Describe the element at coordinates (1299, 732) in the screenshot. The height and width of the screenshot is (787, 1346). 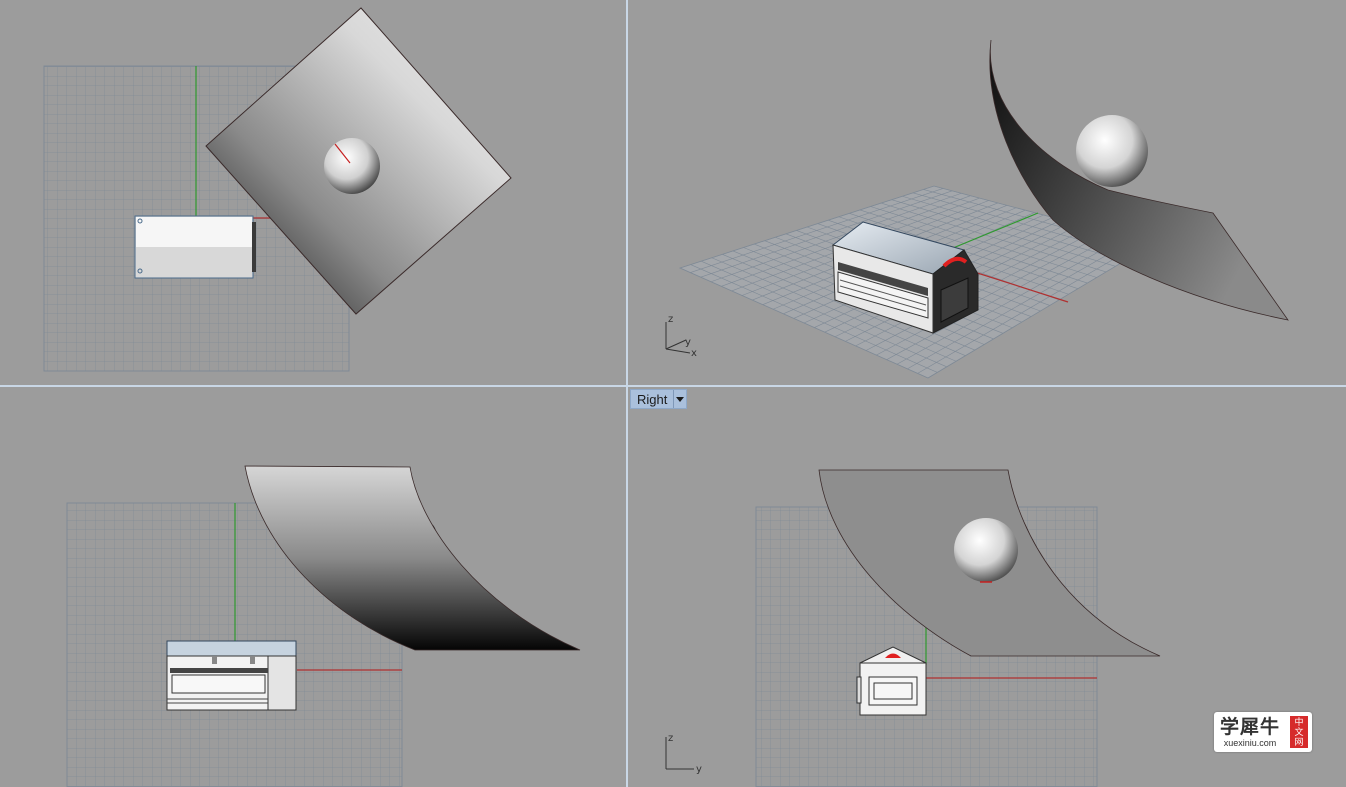
I see `watermark-stamp: 中 文 网` at that location.